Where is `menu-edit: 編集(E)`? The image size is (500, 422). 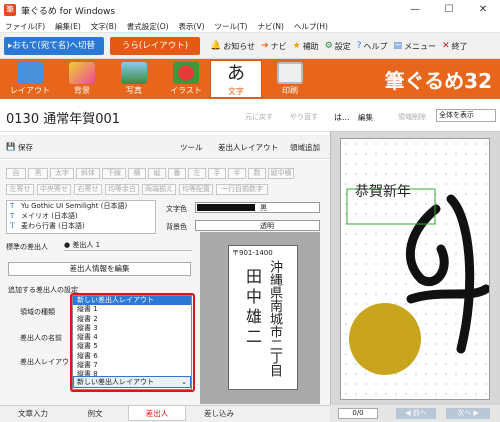
menu-edit: 編集(E) is located at coordinates (68, 26).